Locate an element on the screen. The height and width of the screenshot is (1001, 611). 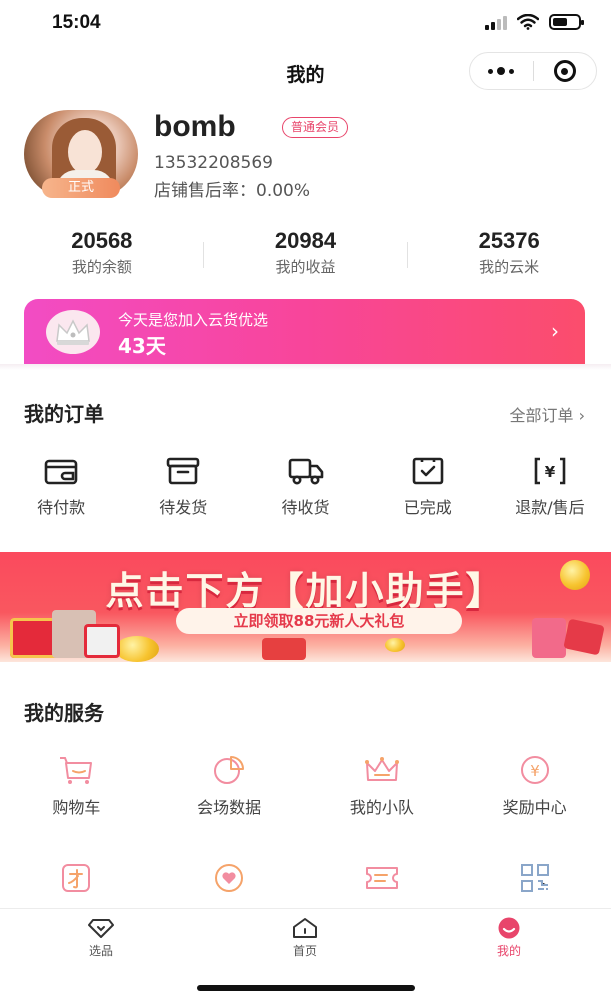
service-my-team: 我的小队 is located at coordinates (382, 785).